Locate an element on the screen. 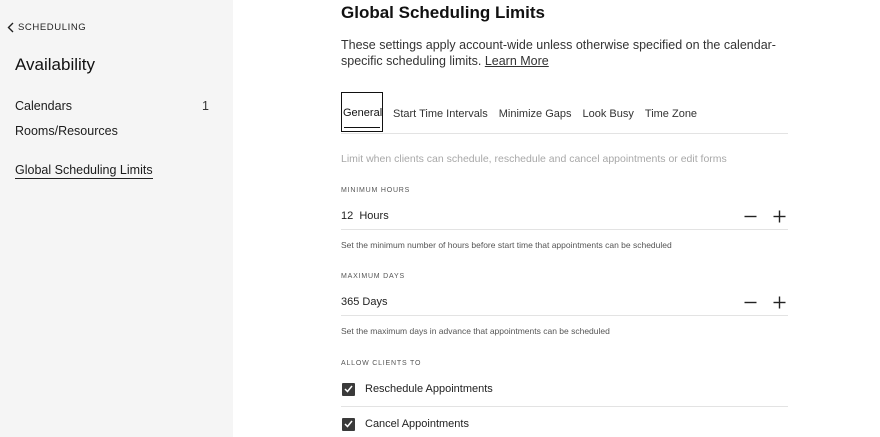 The width and height of the screenshot is (880, 437). tab-look-busy: Look Busy is located at coordinates (608, 106).